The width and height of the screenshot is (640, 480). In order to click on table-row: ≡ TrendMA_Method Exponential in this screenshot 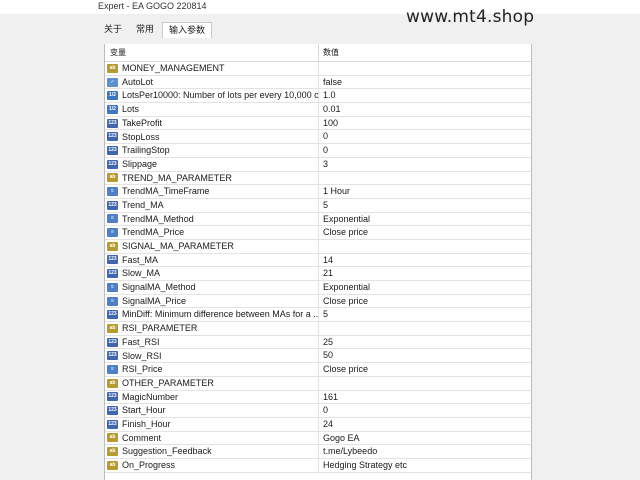, I will do `click(318, 219)`.